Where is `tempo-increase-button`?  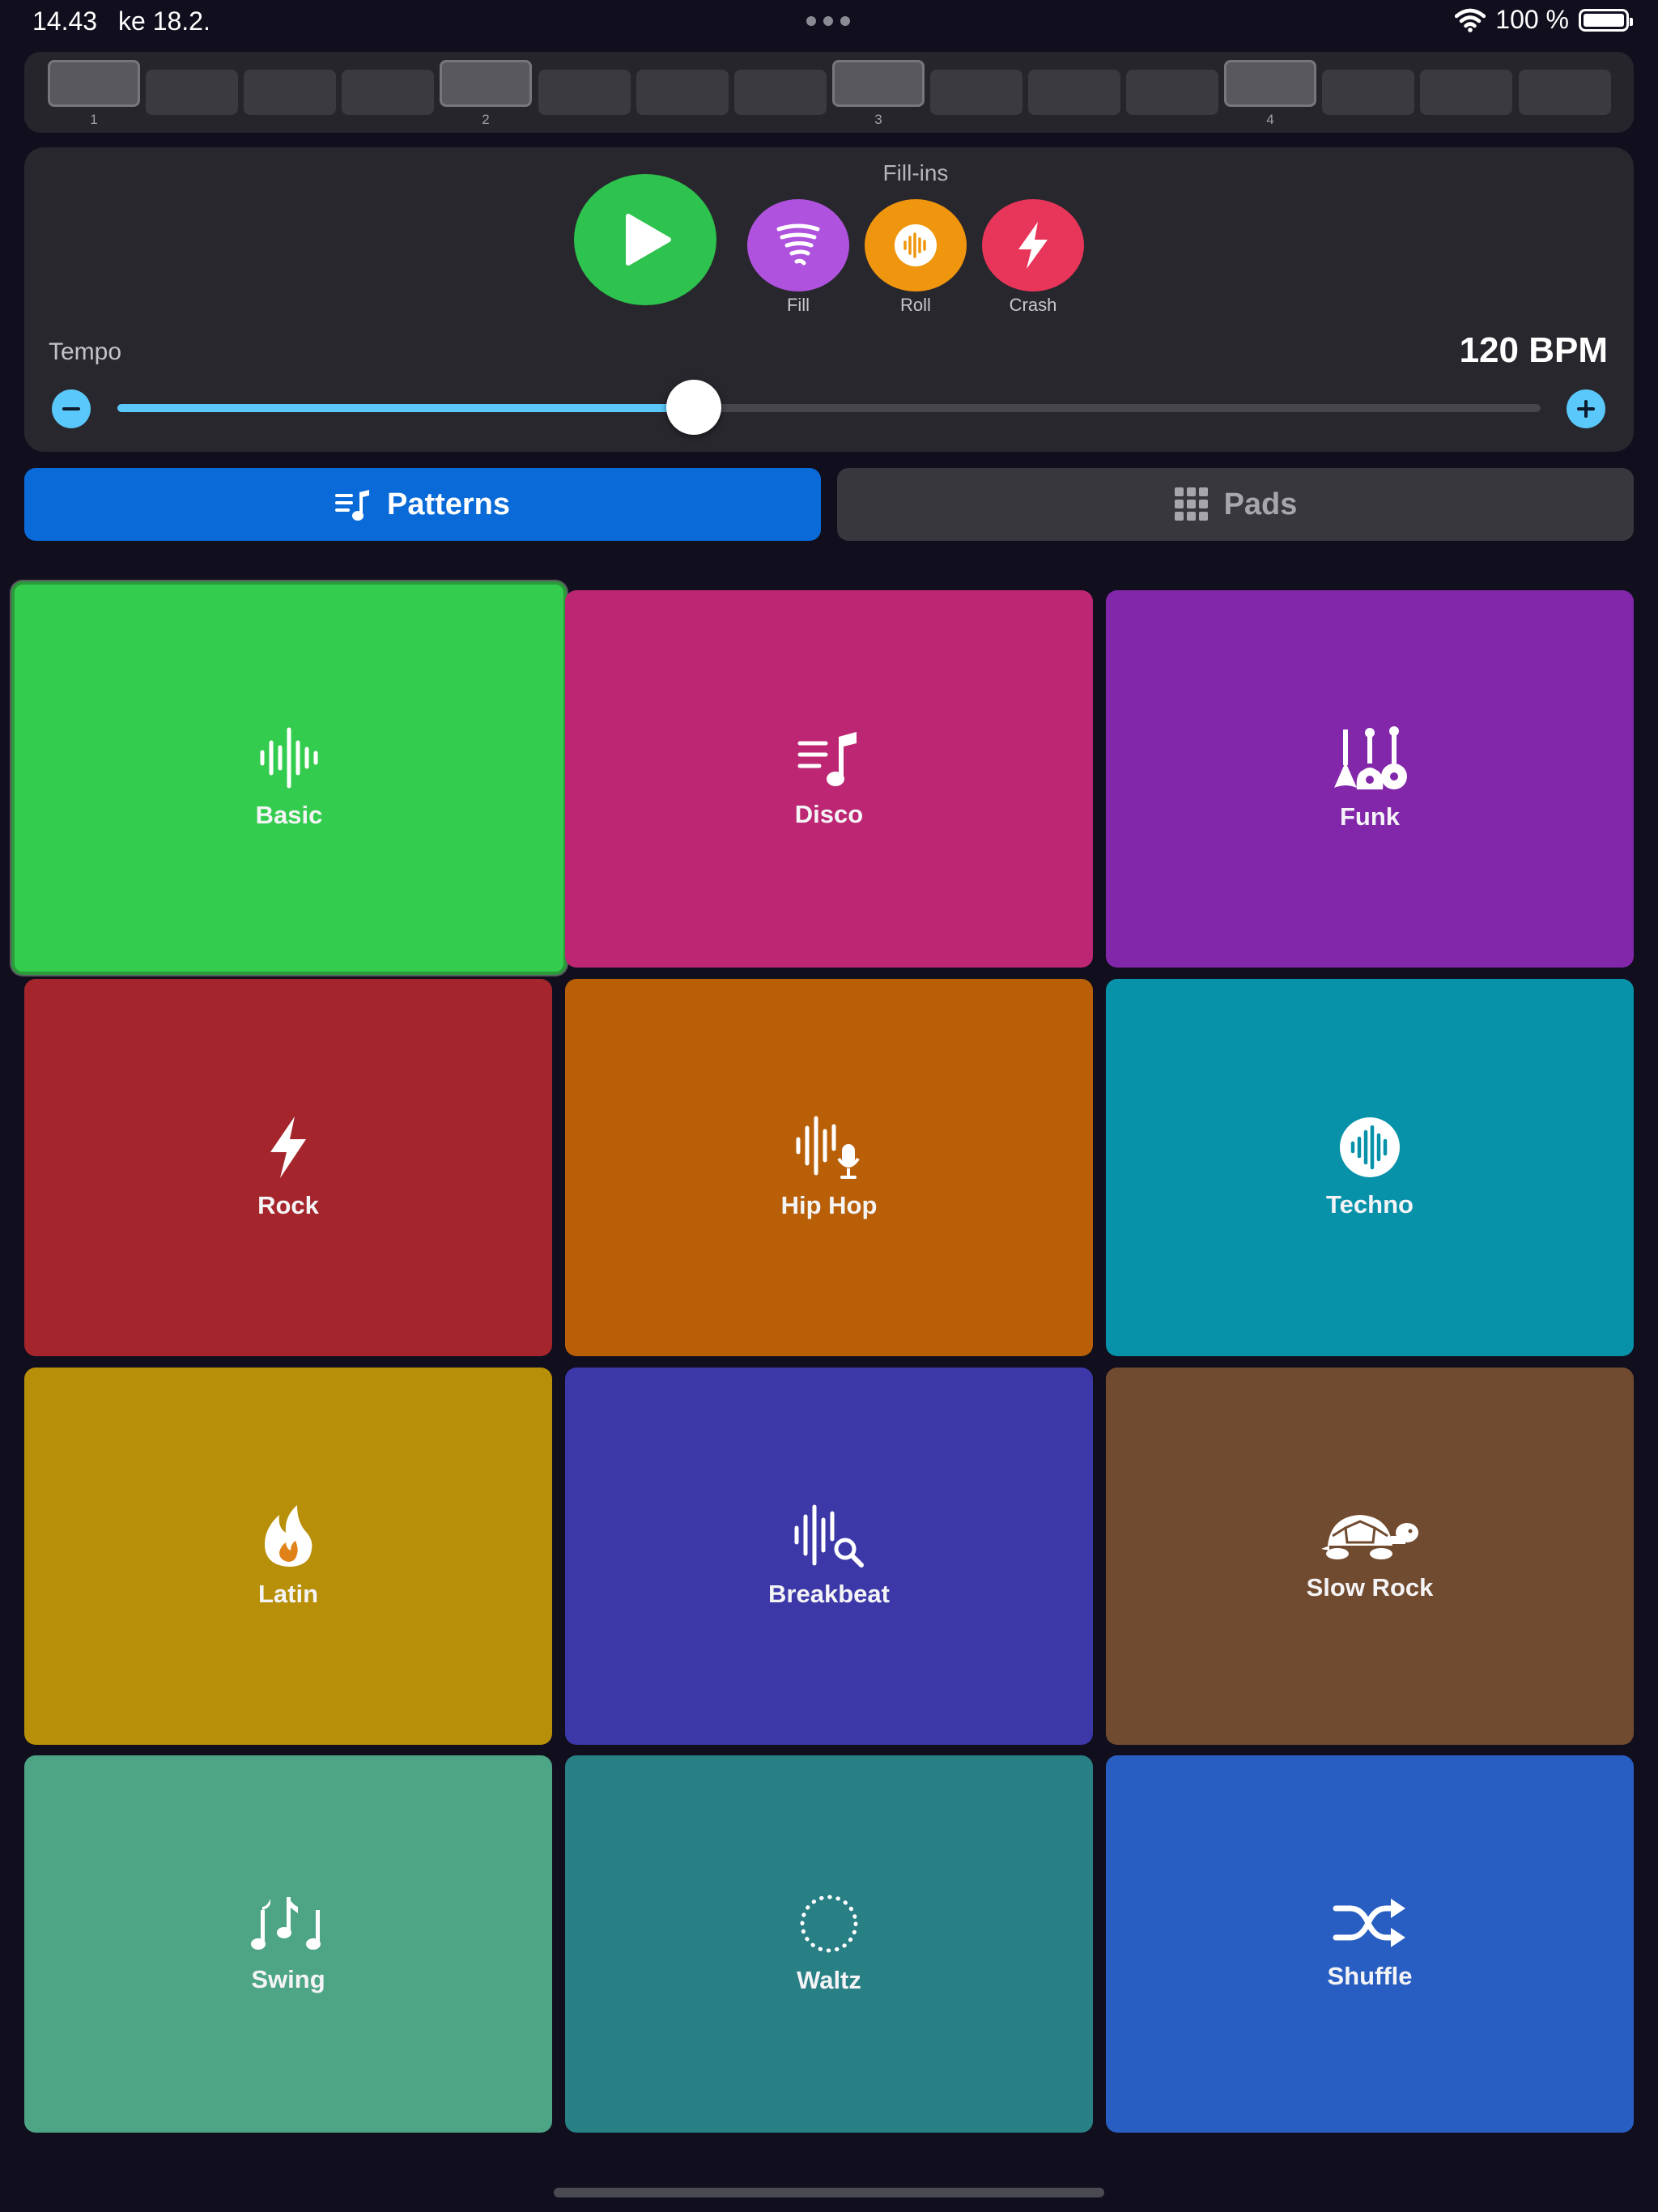
tempo-increase-button is located at coordinates (1586, 408).